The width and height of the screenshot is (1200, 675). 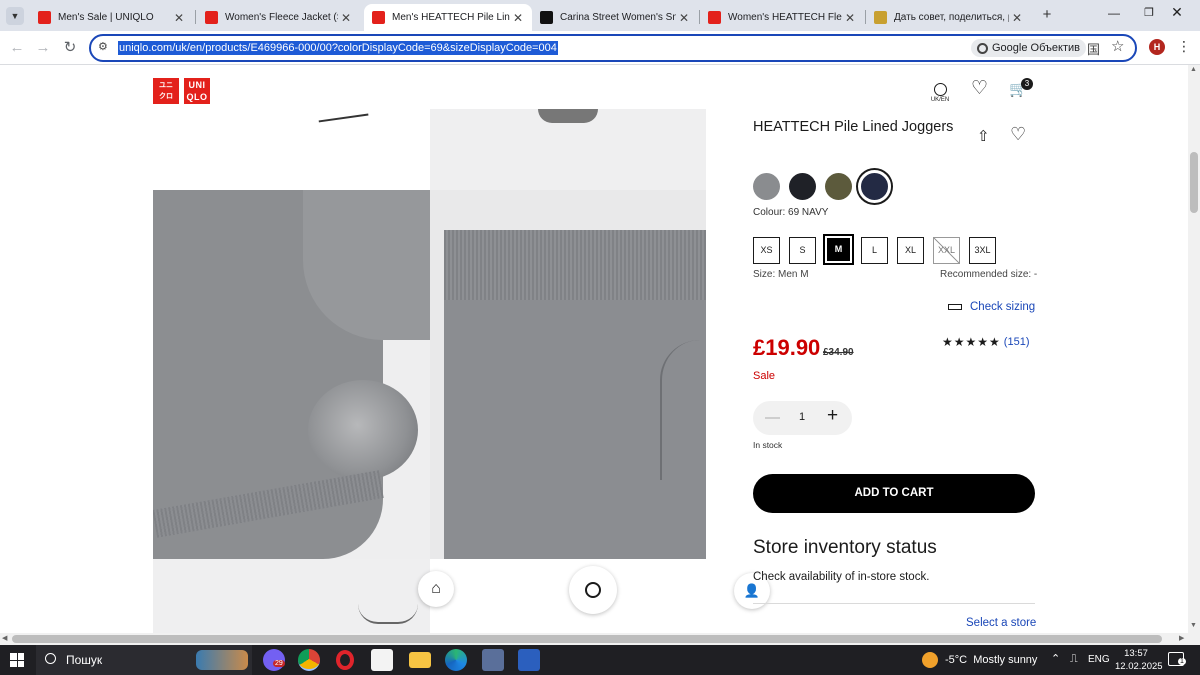 I want to click on size-xl: XL, so click(x=910, y=250).